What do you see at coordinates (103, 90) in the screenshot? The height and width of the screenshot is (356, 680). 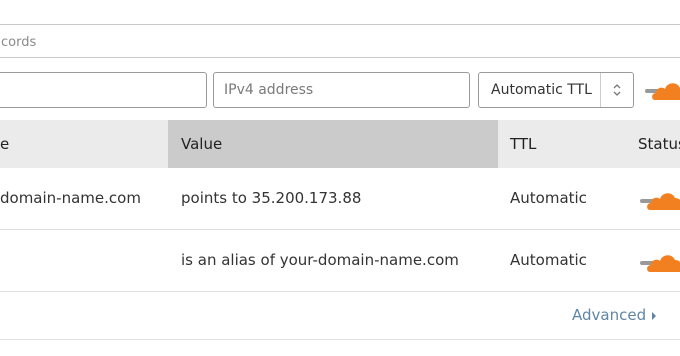 I see `record-name-input` at bounding box center [103, 90].